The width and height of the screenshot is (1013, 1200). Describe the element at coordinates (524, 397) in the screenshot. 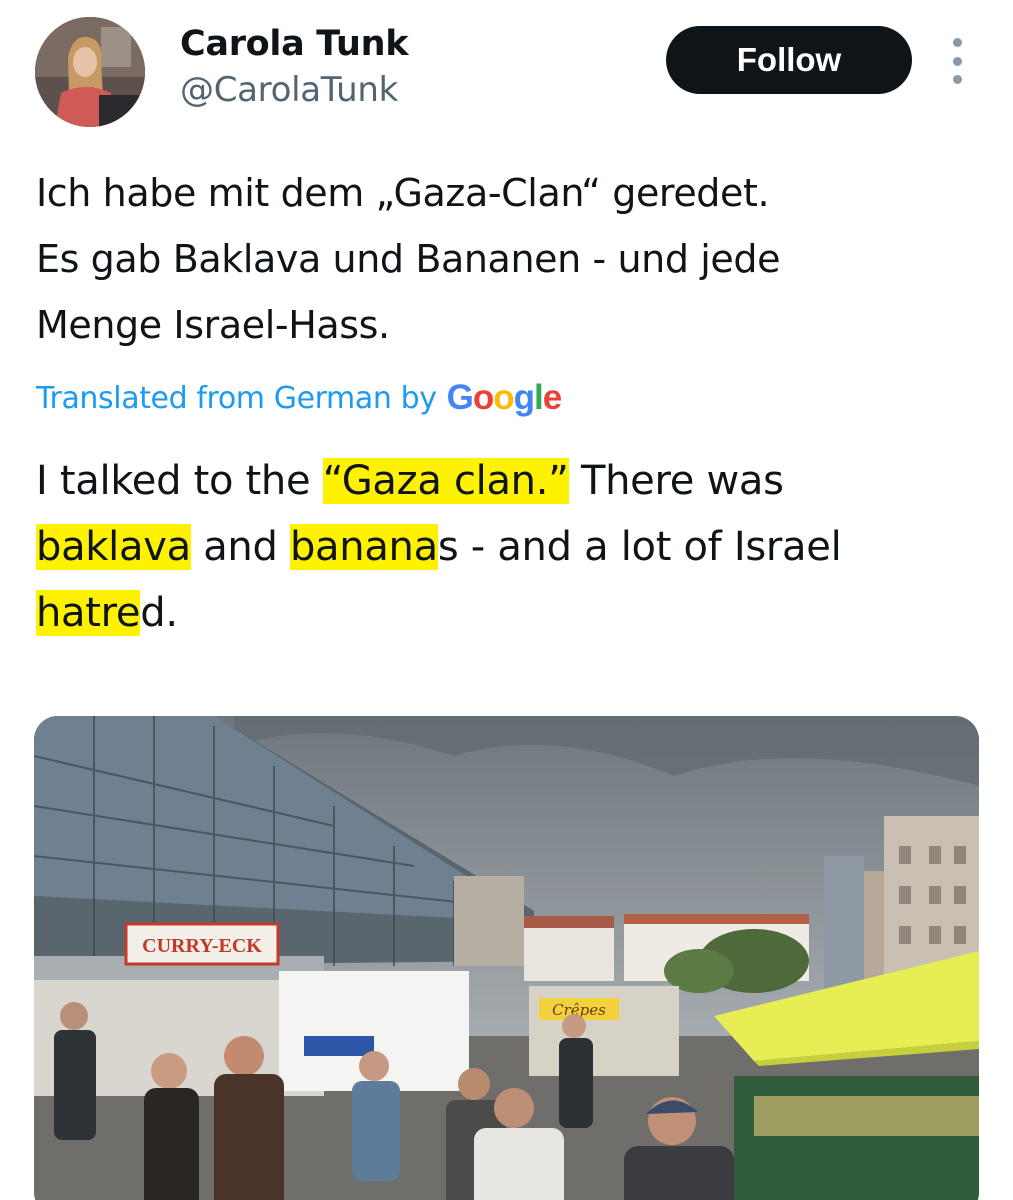

I see `google-logo-letter: g` at that location.